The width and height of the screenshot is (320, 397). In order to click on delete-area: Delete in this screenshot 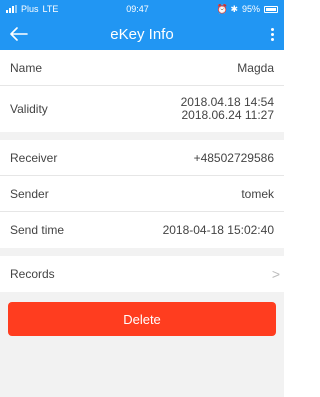, I will do `click(142, 314)`.